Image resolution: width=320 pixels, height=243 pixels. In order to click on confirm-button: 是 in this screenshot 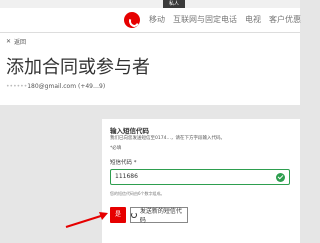, I will do `click(118, 215)`.